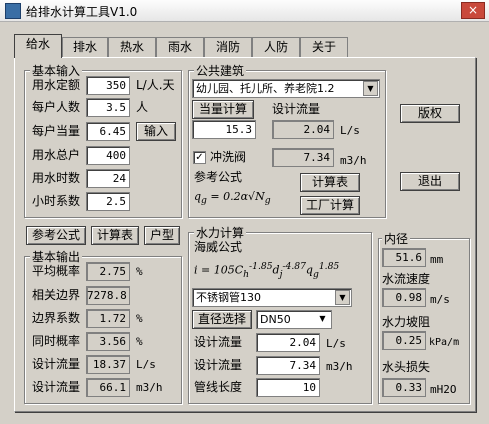  What do you see at coordinates (404, 257) in the screenshot?
I see `inner-diameter-field: 51.6` at bounding box center [404, 257].